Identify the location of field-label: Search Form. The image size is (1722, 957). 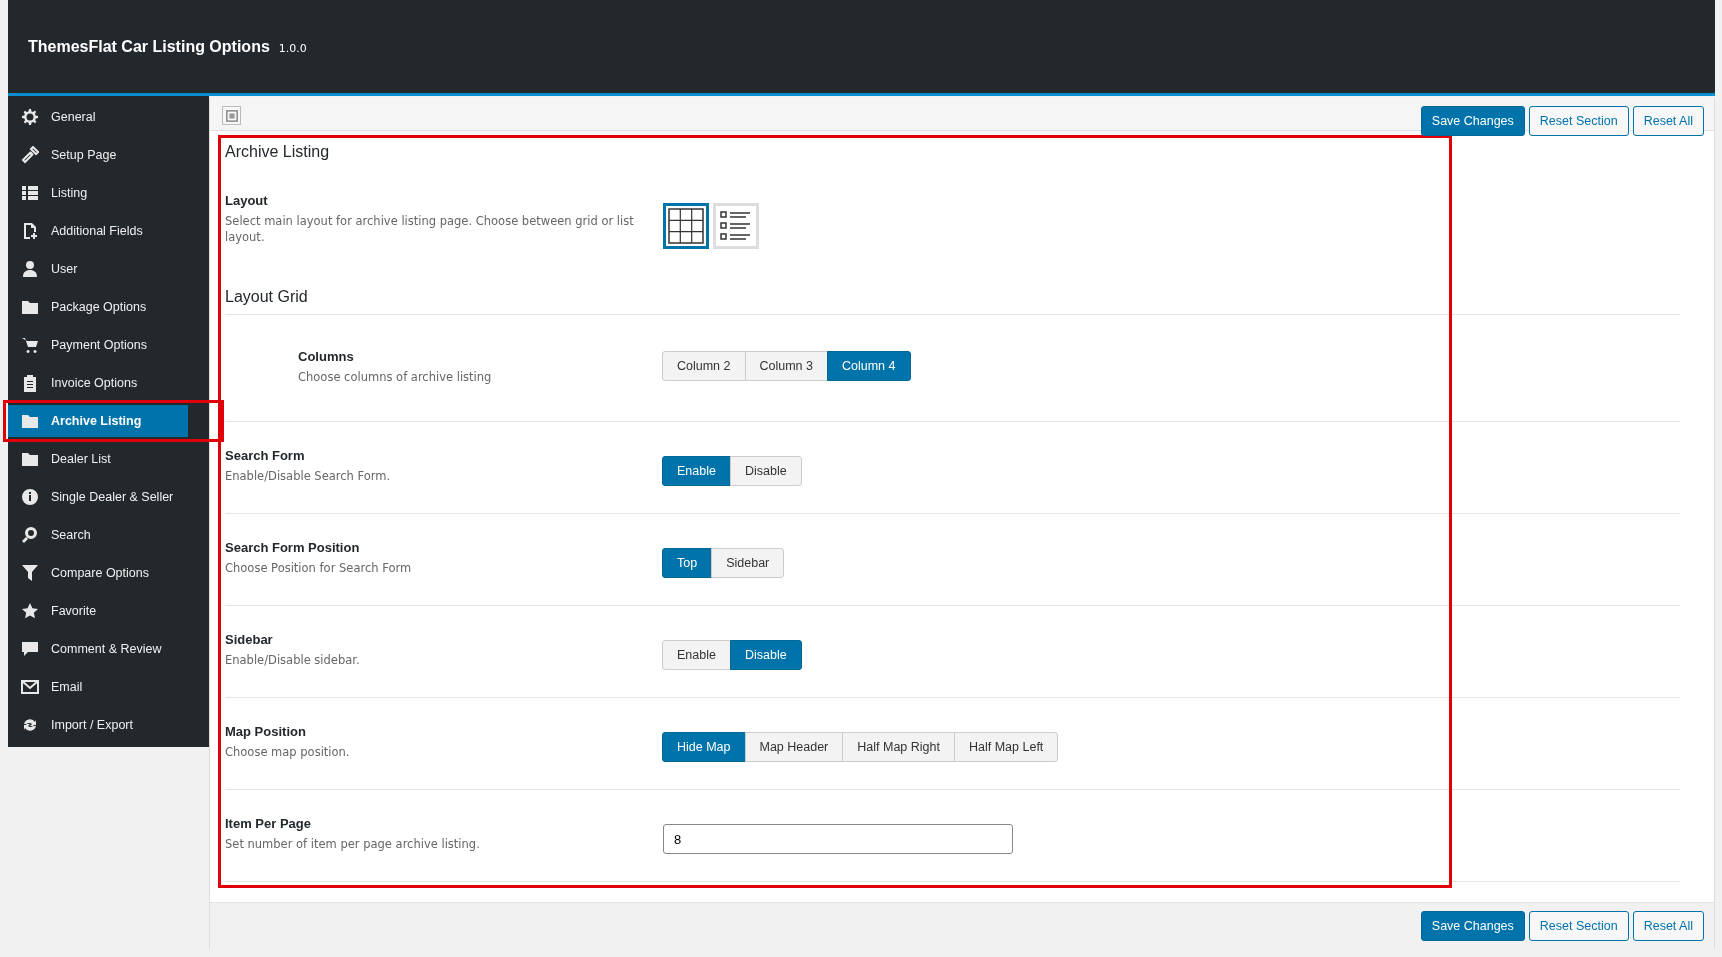
(265, 455).